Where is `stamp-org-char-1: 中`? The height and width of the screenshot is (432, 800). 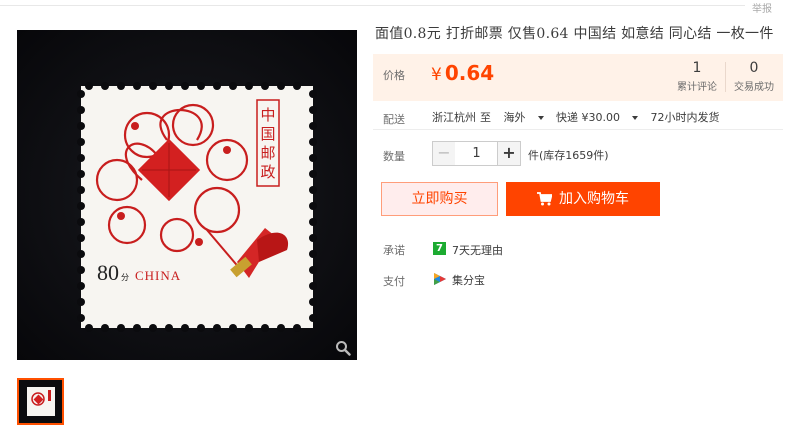
stamp-org-char-1: 中 is located at coordinates (267, 115).